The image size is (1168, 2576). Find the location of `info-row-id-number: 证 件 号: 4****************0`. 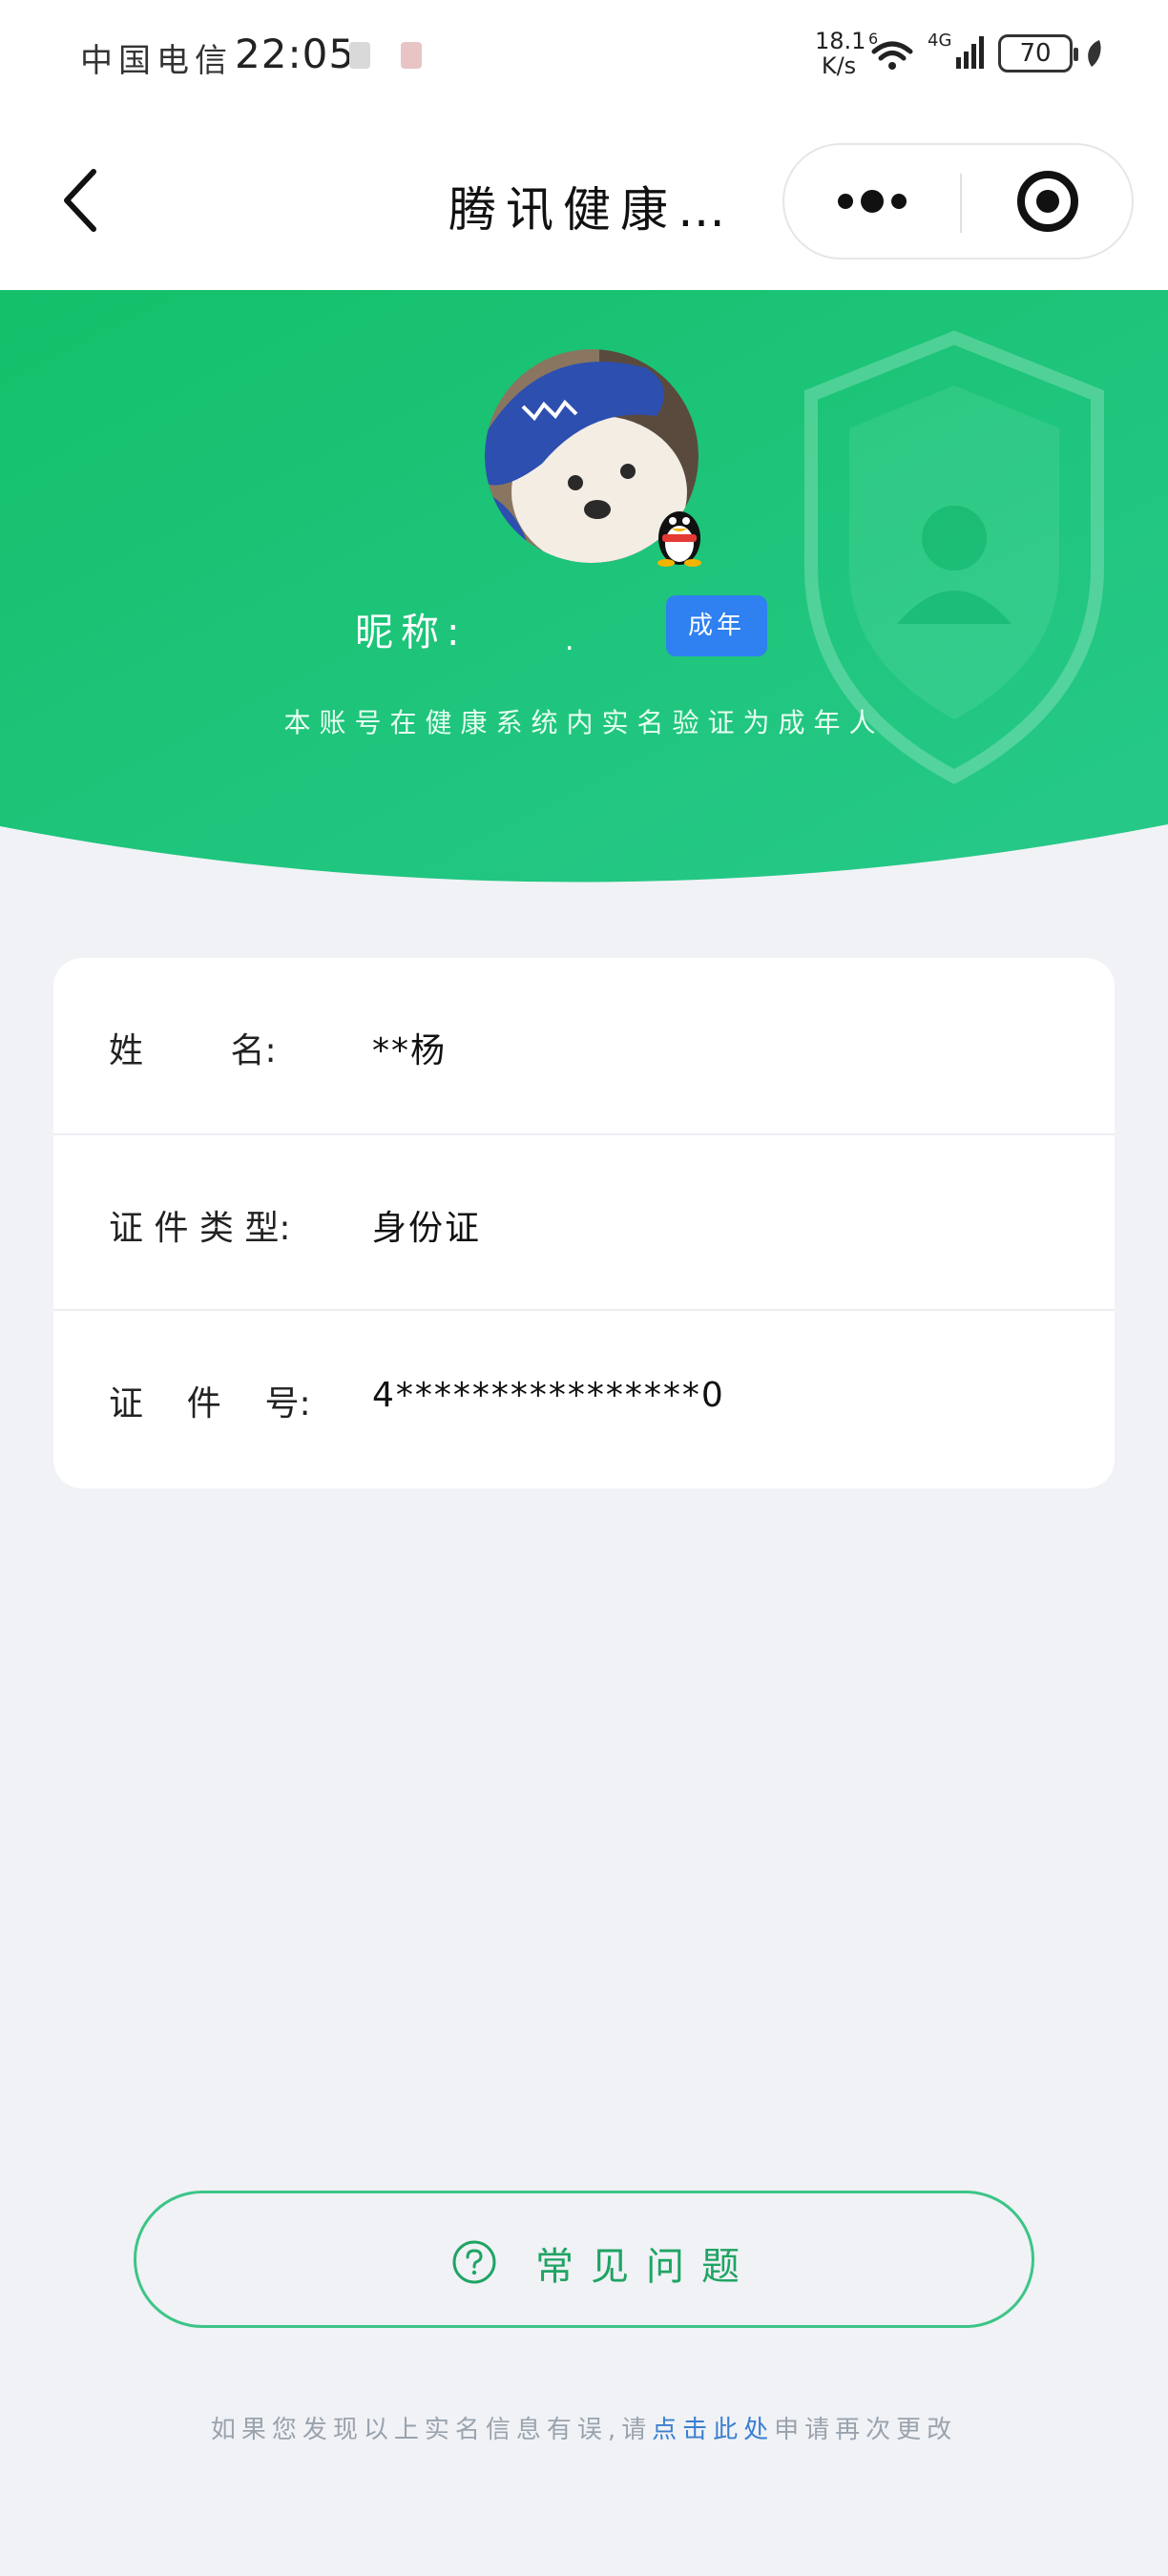

info-row-id-number: 证 件 号: 4****************0 is located at coordinates (584, 1397).